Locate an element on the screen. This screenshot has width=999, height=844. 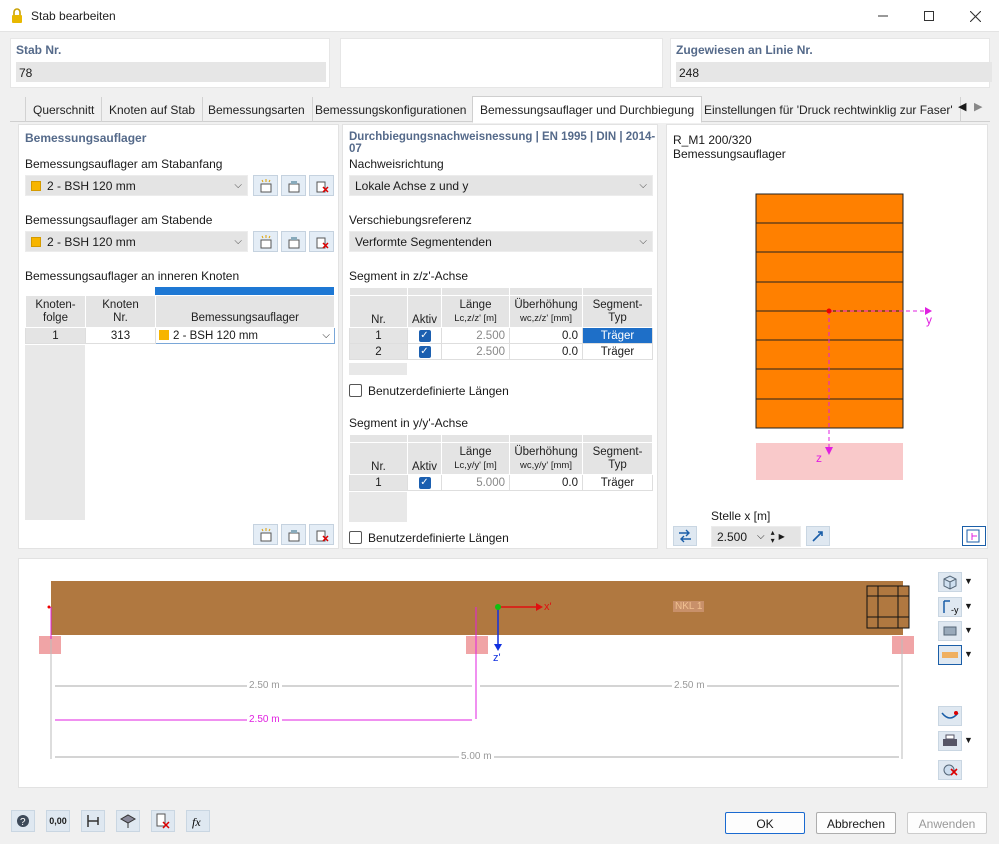
new-support-end-button is located at coordinates (265, 241).